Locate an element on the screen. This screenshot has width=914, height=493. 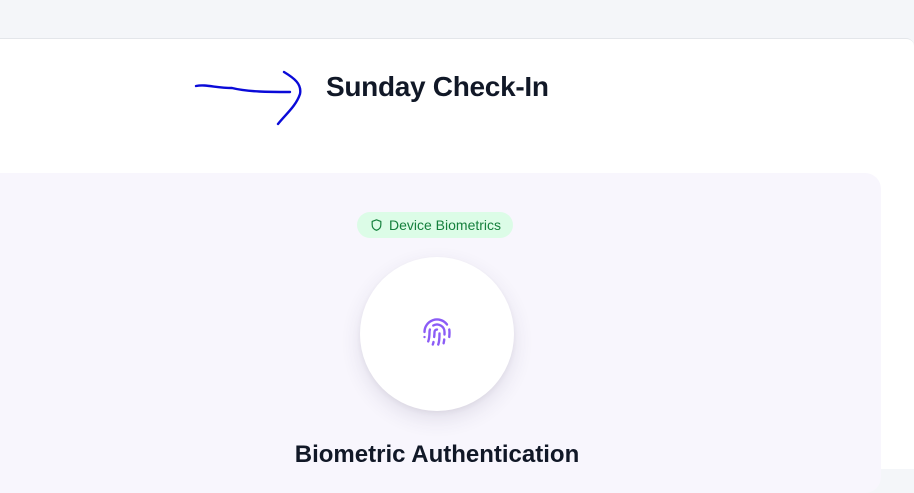
hand-drawn-arrow-annotation is located at coordinates (248, 98).